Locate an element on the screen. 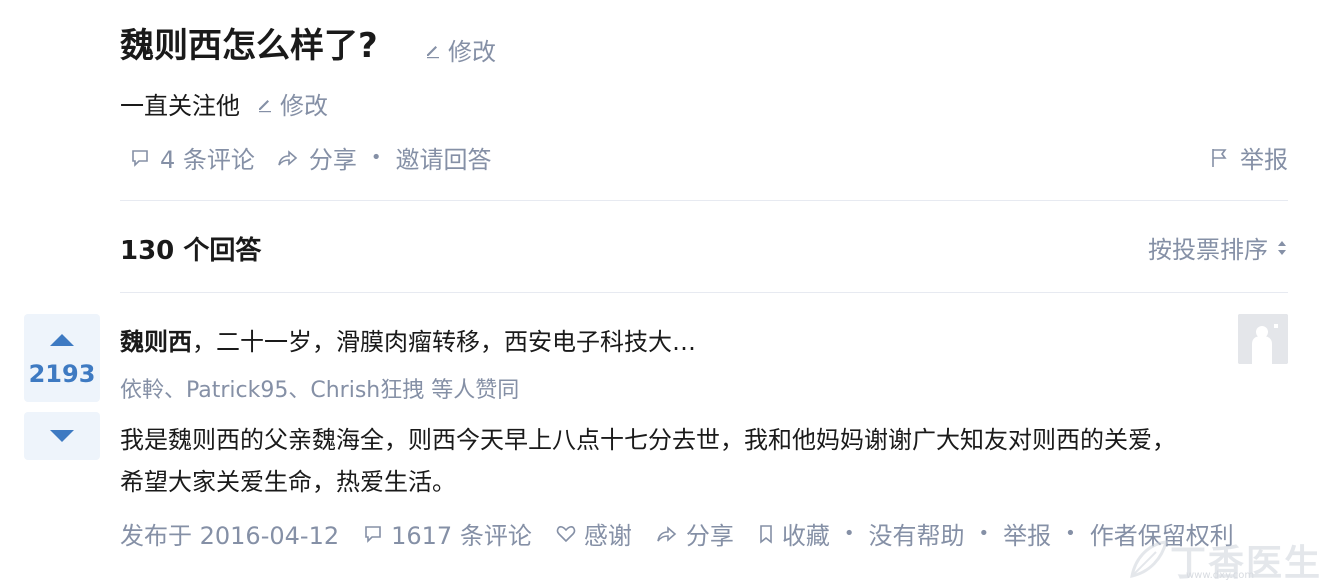 This screenshot has height=588, width=1332. edit-detail-button: 修改 is located at coordinates (292, 103).